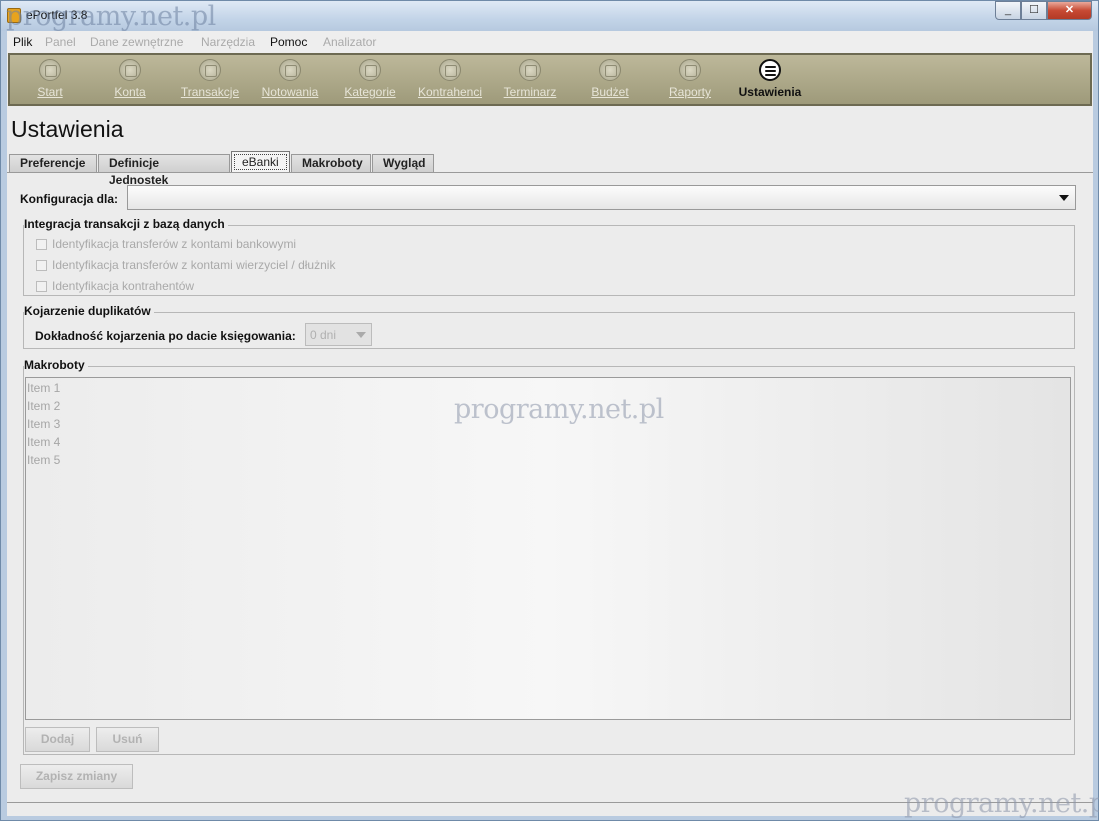 The image size is (1099, 821). I want to click on config-label: Konfiguracja dla:, so click(69, 199).